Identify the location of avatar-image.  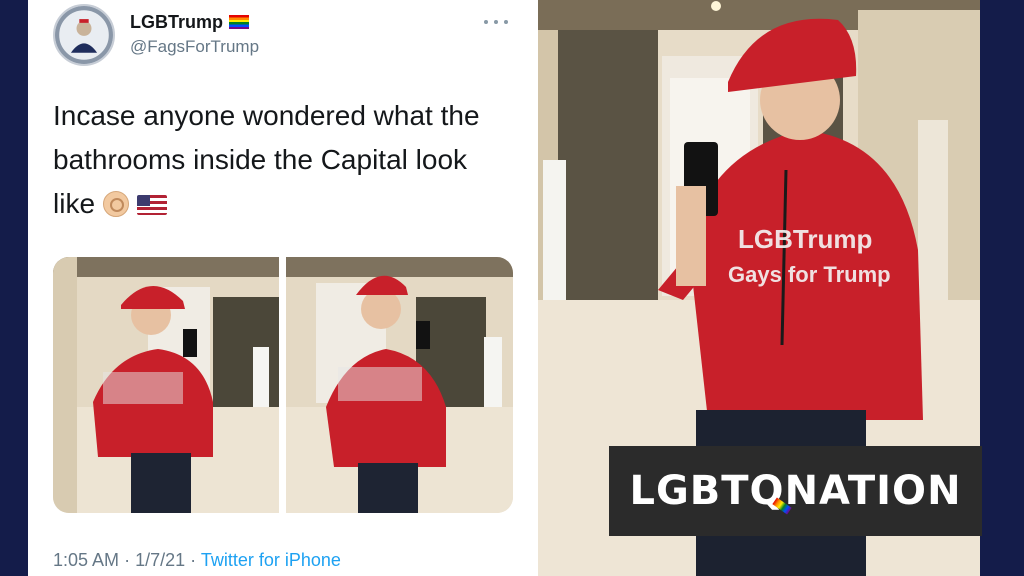
(84, 35).